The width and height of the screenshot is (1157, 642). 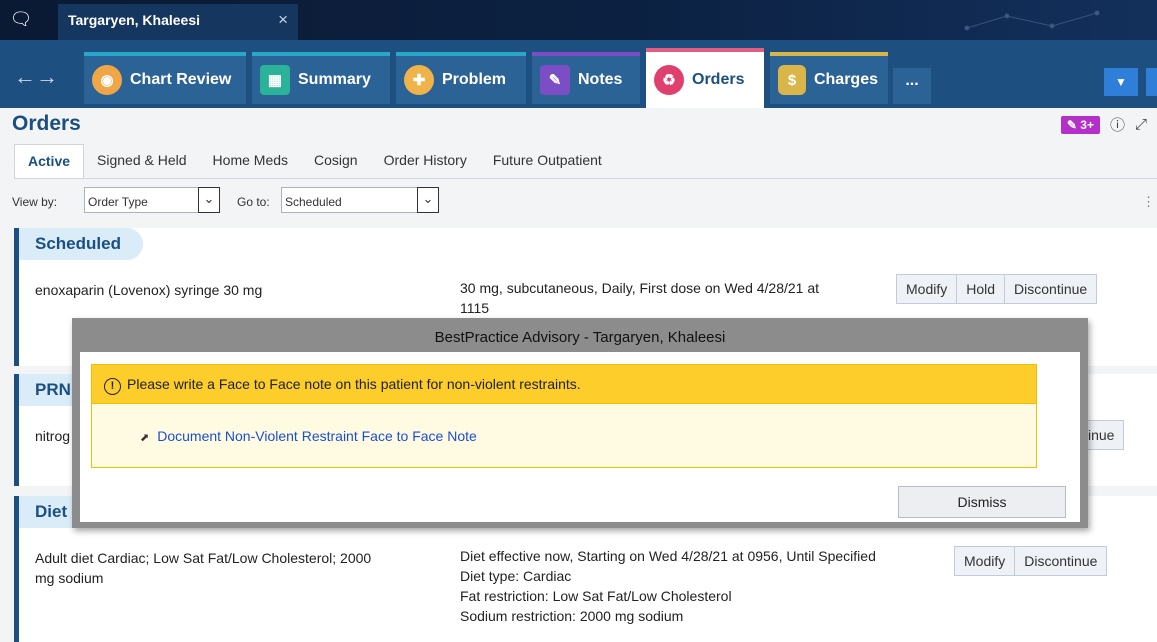 I want to click on tab-label: Charges, so click(x=845, y=79).